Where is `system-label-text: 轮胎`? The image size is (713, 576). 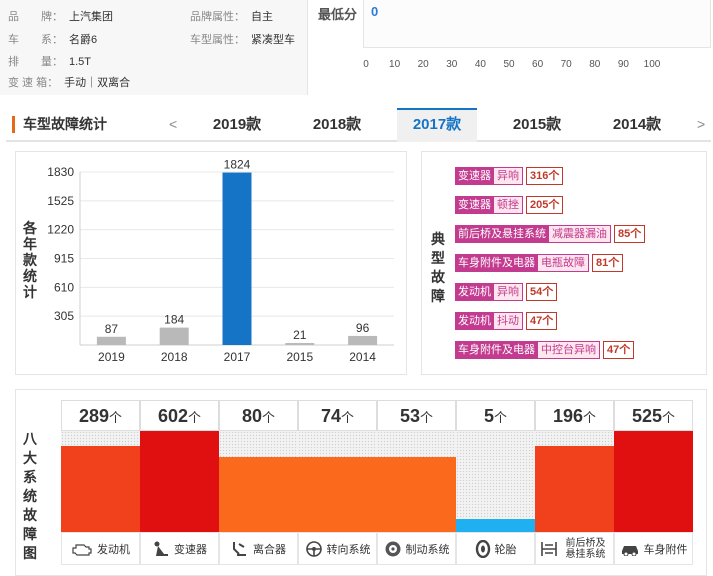 system-label-text: 轮胎 is located at coordinates (505, 549).